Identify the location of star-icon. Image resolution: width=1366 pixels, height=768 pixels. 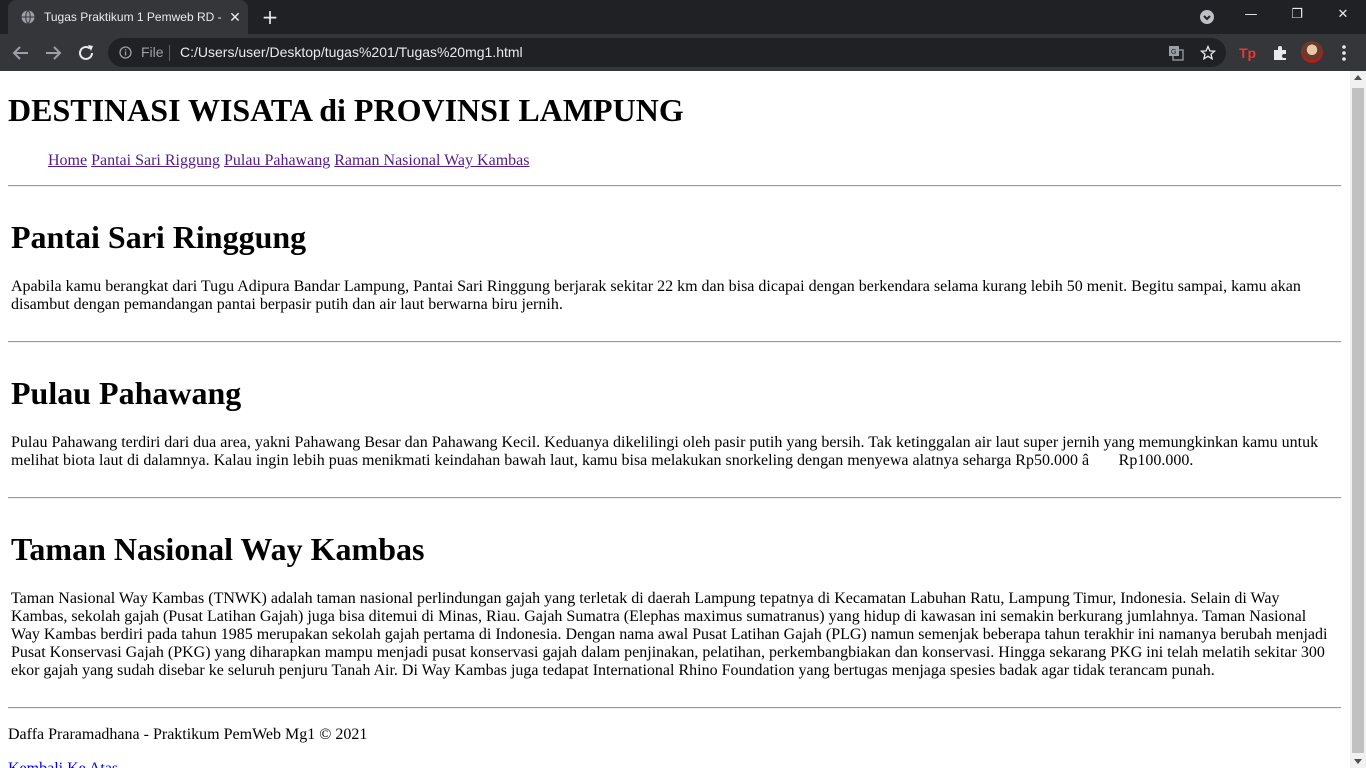
(1208, 53).